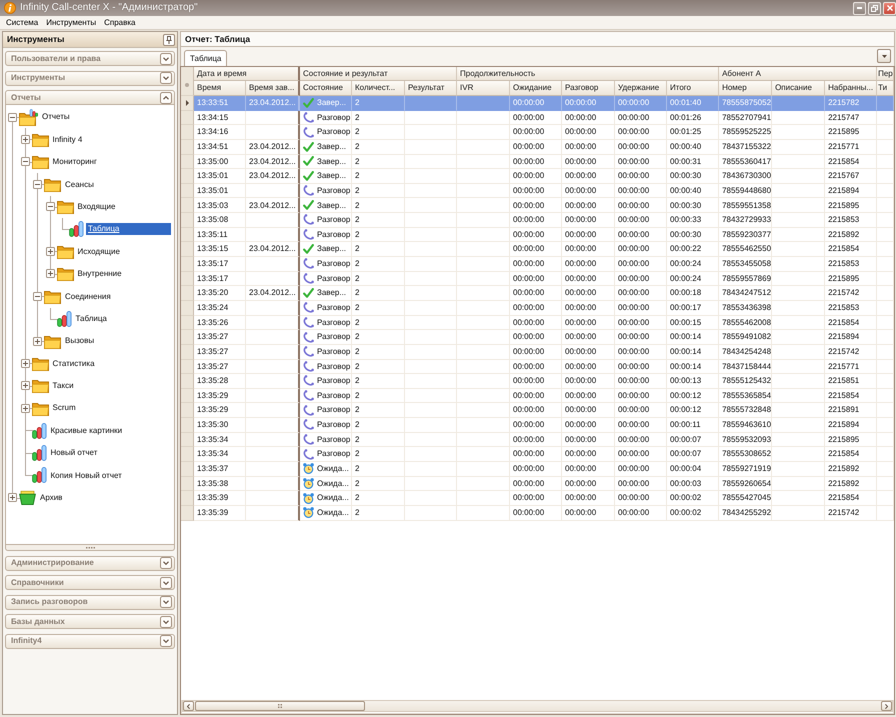 The height and width of the screenshot is (717, 896). I want to click on tree-item: Infinity 4, so click(67, 140).